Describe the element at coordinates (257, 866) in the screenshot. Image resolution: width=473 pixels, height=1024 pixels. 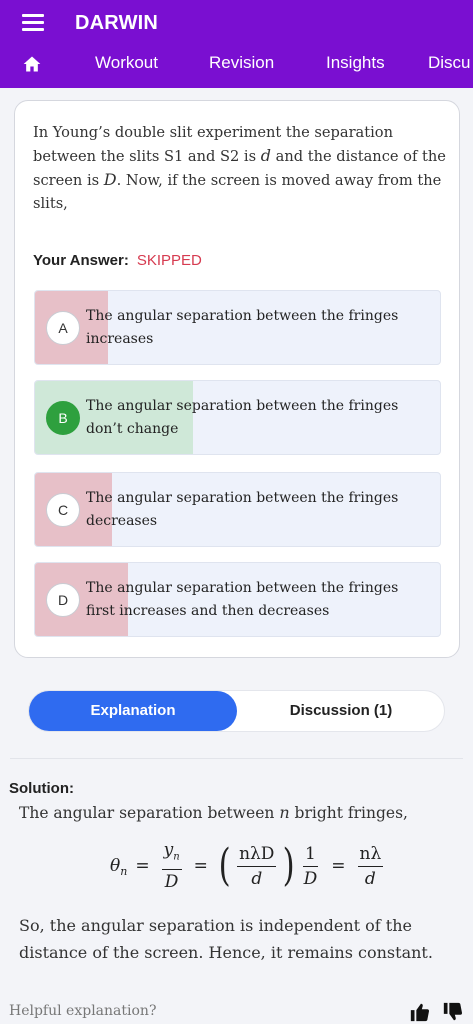
I see `formula-frac-2: nλD d` at that location.